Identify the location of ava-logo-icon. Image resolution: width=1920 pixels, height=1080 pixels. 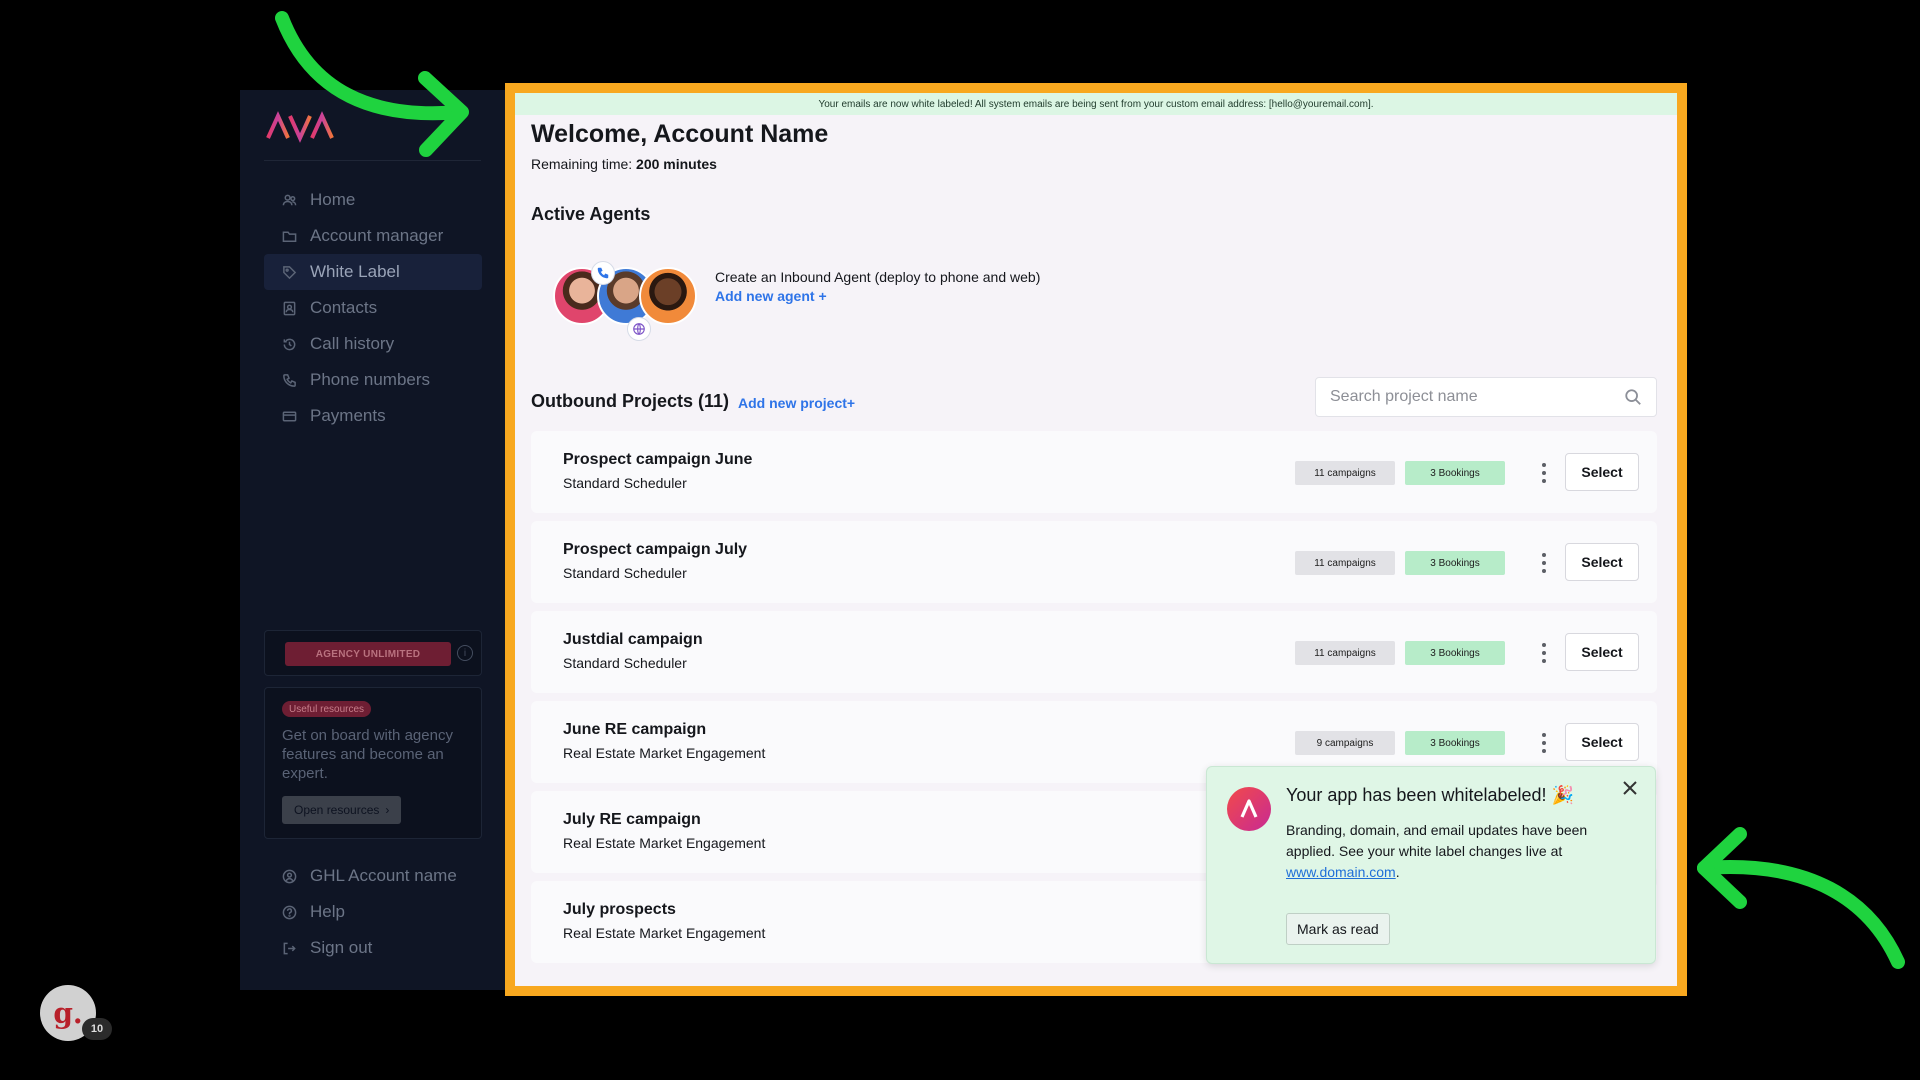
(1249, 809).